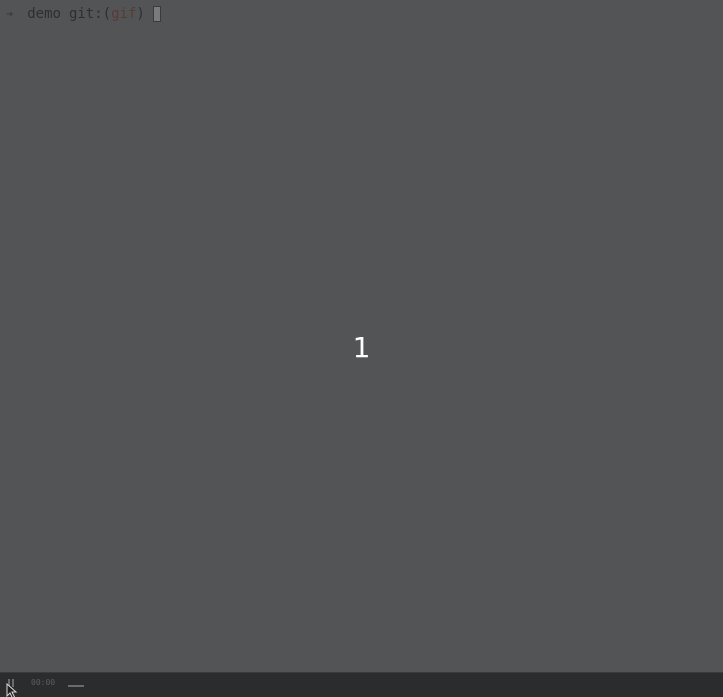  I want to click on countdown-number: 1, so click(361, 347).